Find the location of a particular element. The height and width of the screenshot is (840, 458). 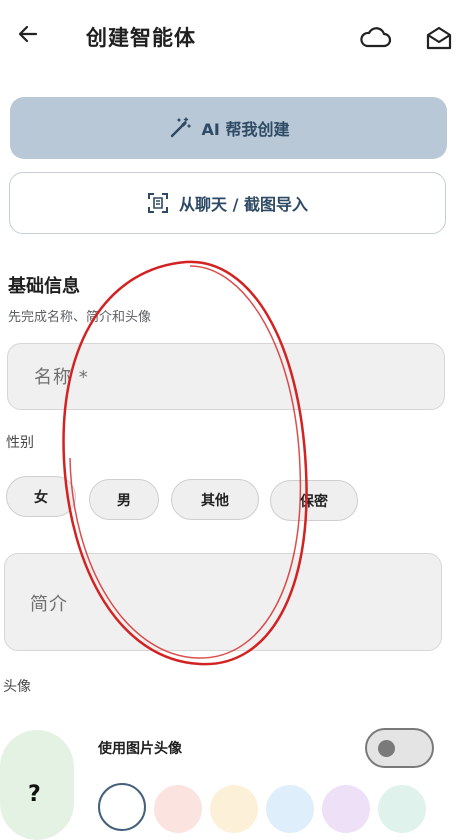

import-from-chat-button: 从聊天 / 截图导入 is located at coordinates (227, 203).